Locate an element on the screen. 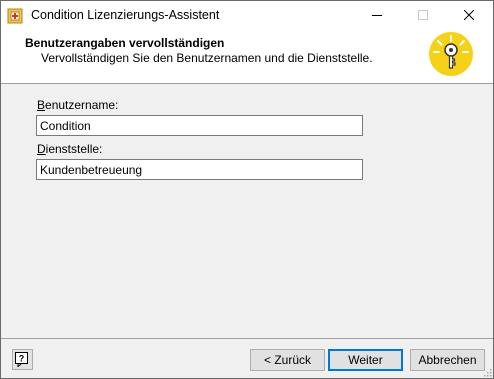  minimize-icon is located at coordinates (377, 15).